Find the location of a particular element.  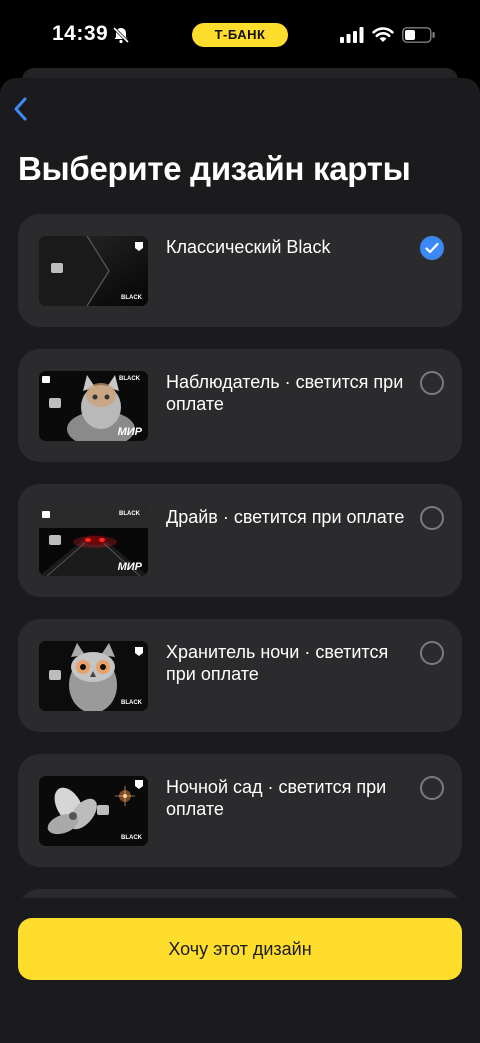

card-thumbnail-car: BLACK МИР is located at coordinates (93, 541).